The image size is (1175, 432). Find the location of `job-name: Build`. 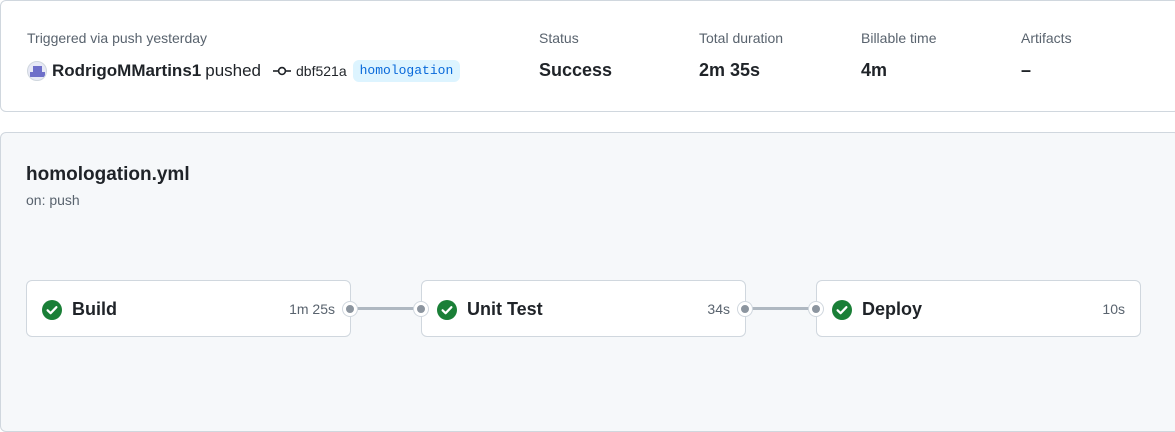

job-name: Build is located at coordinates (94, 309).